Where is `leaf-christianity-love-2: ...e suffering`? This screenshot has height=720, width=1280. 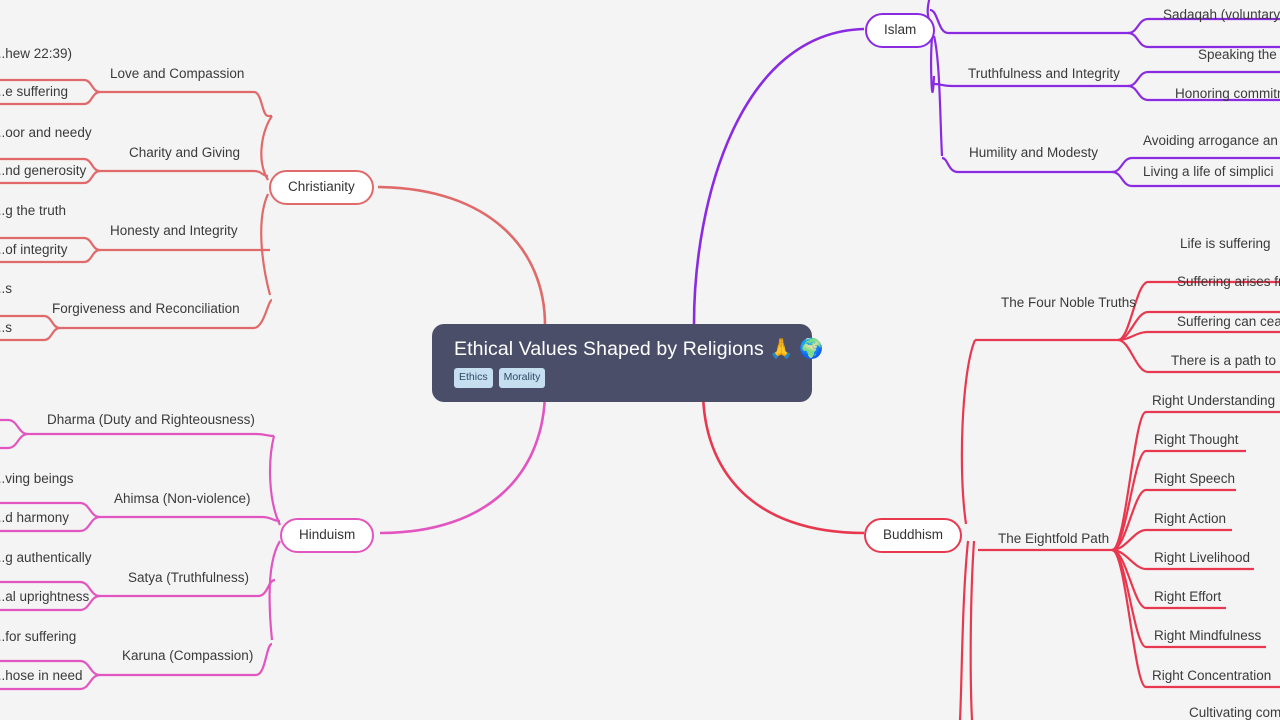 leaf-christianity-love-2: ...e suffering is located at coordinates (34, 92).